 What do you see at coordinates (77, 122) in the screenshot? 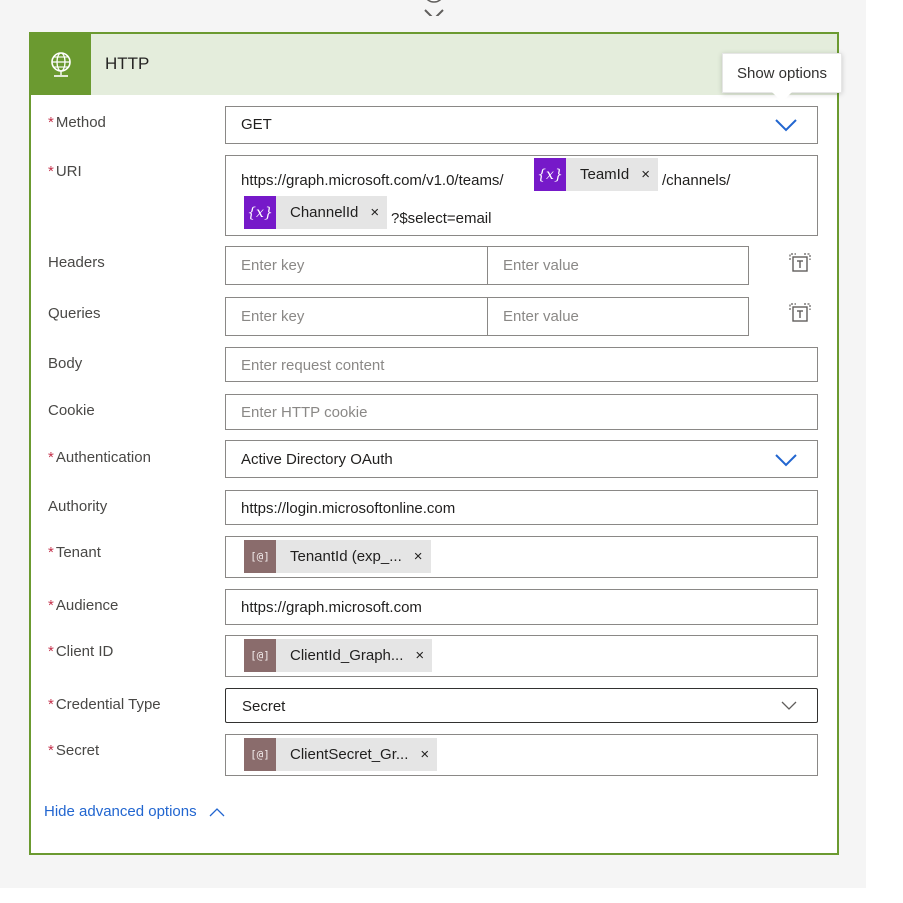
I see `method-label: * Method` at bounding box center [77, 122].